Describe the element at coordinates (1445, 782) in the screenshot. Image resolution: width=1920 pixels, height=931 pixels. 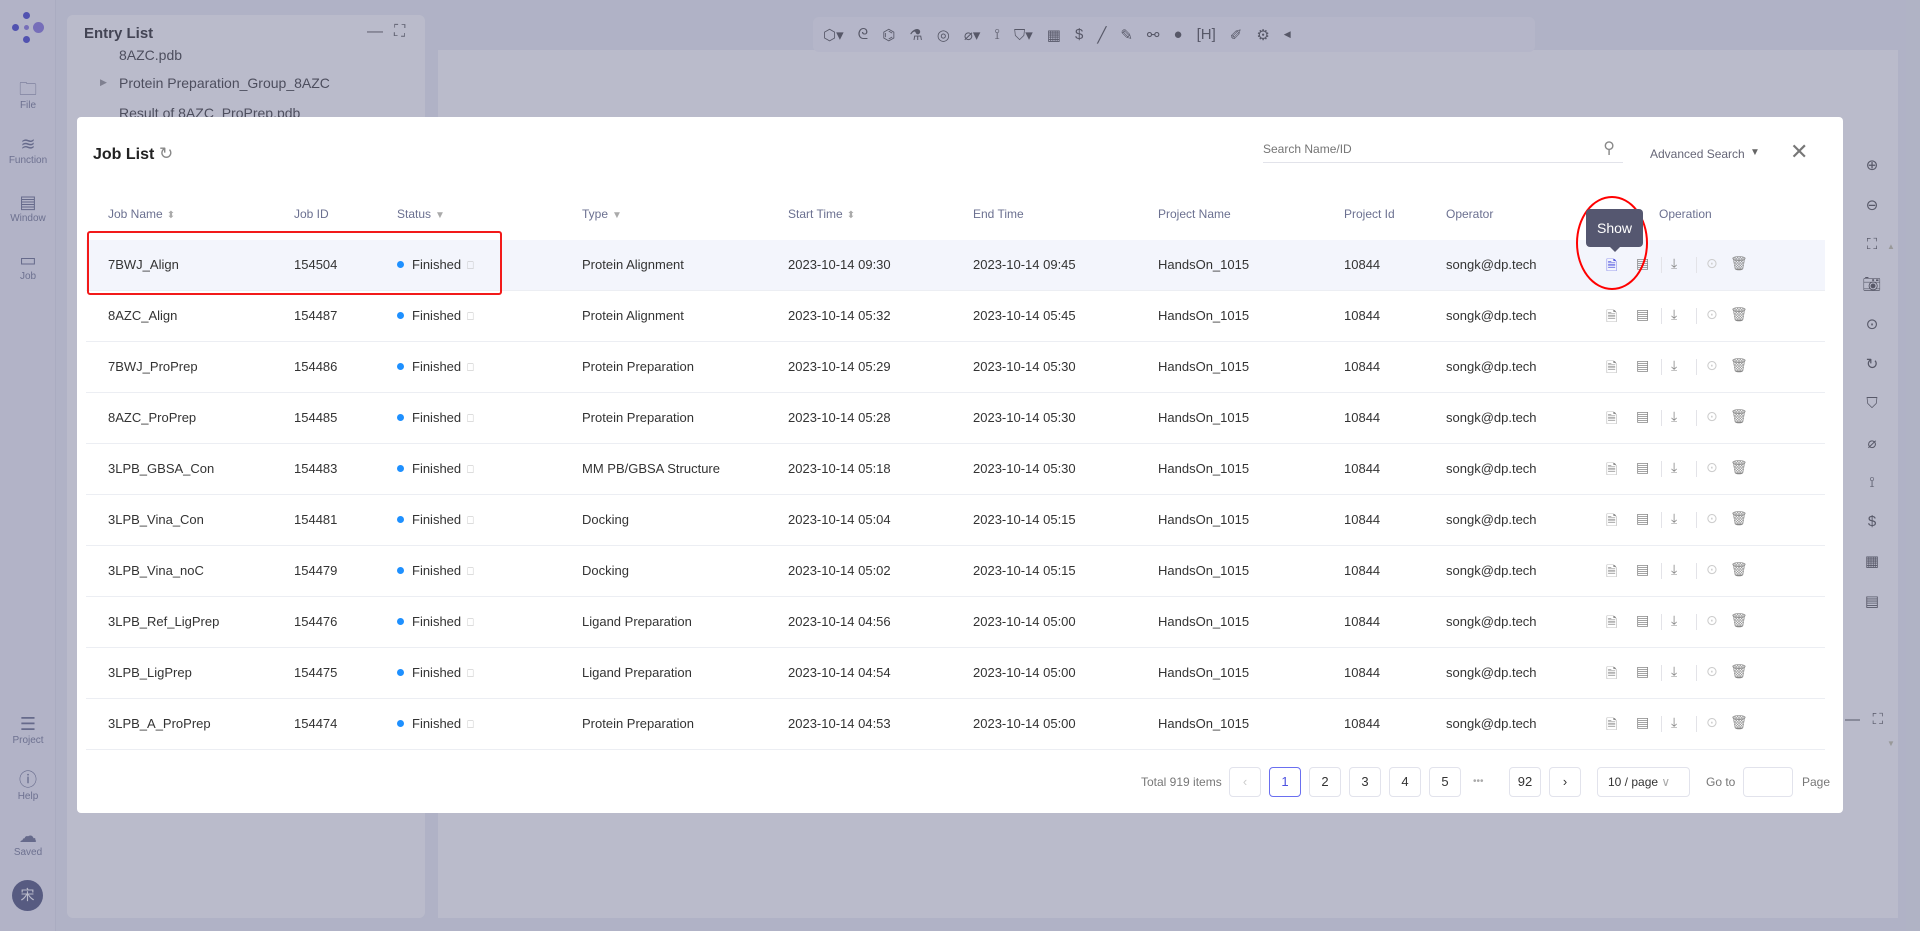
I see `page-button: 5` at that location.